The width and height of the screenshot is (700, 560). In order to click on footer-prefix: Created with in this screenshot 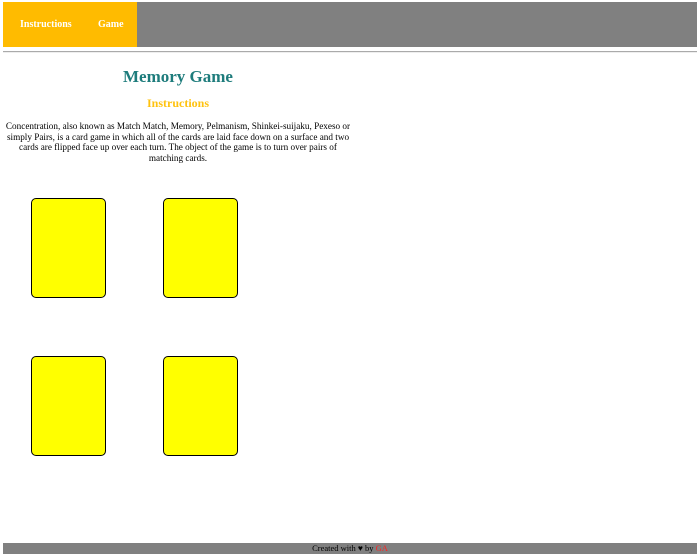, I will do `click(335, 548)`.